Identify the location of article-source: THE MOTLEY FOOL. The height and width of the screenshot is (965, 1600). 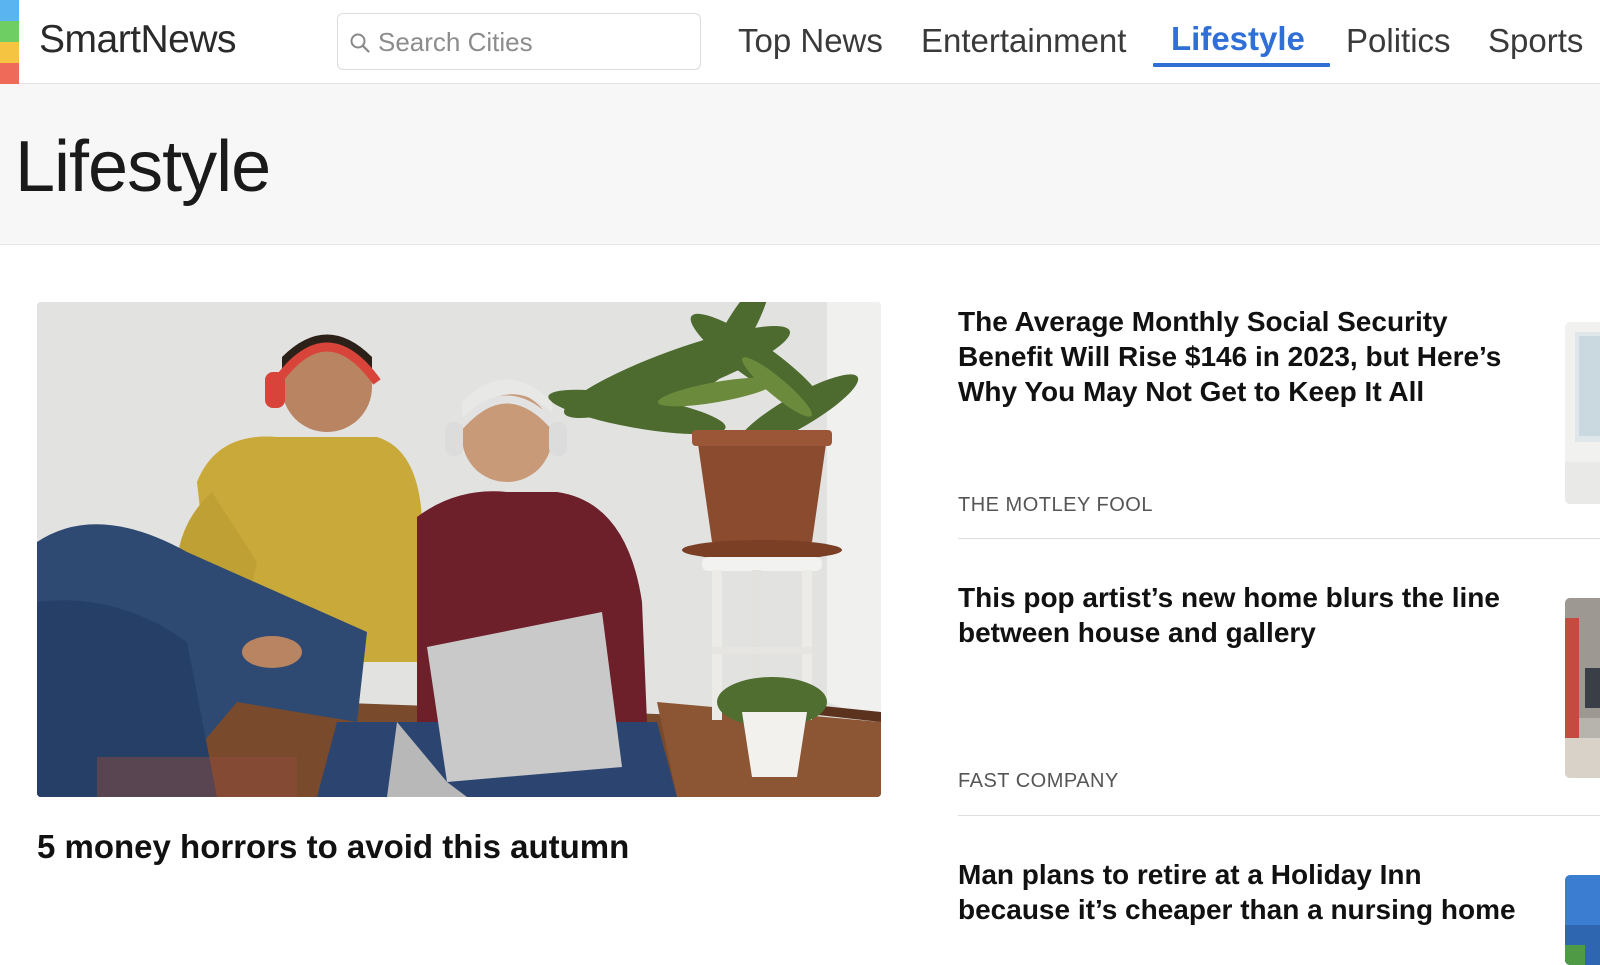
(1055, 505).